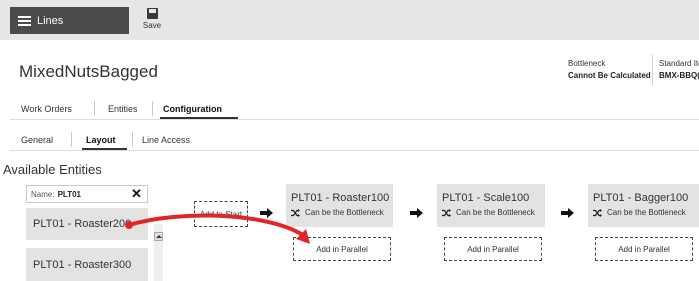 The height and width of the screenshot is (281, 699). I want to click on tabs-divider, so click(354, 119).